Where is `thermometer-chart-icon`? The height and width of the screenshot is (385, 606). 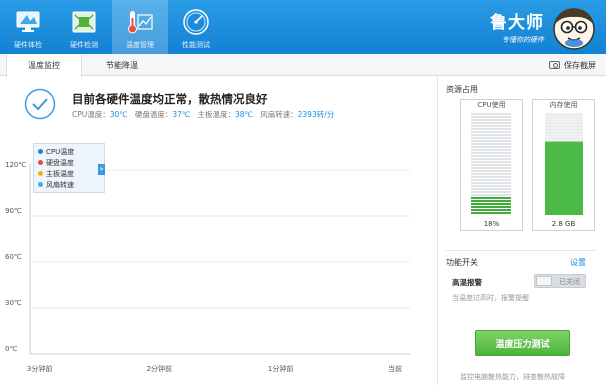 thermometer-chart-icon is located at coordinates (140, 22).